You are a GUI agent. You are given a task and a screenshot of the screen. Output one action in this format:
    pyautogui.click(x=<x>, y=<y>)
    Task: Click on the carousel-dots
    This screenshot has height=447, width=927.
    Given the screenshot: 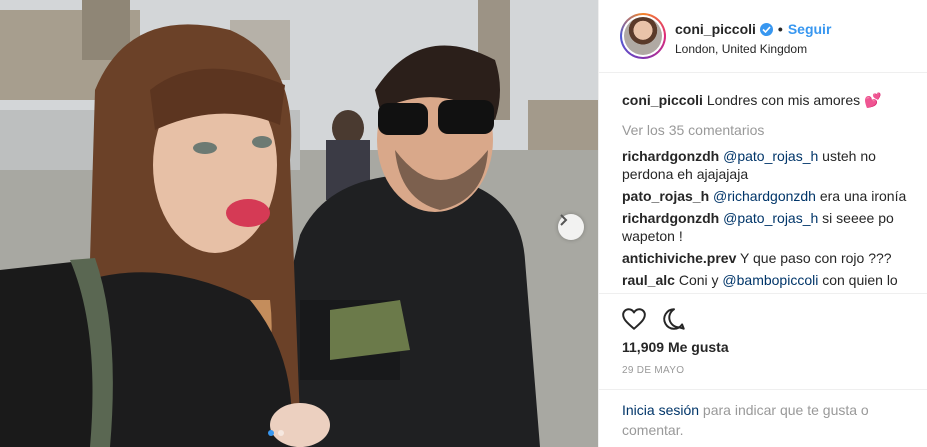 What is the action you would take?
    pyautogui.click(x=276, y=433)
    